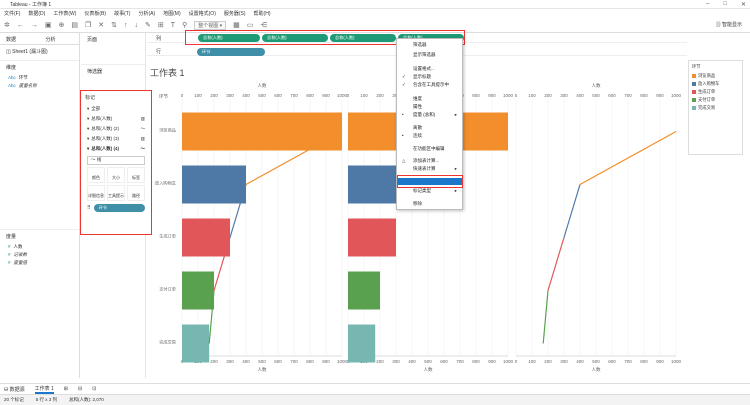 The width and height of the screenshot is (750, 405). Describe the element at coordinates (20, 254) in the screenshot. I see `field-label: 记录数` at that location.